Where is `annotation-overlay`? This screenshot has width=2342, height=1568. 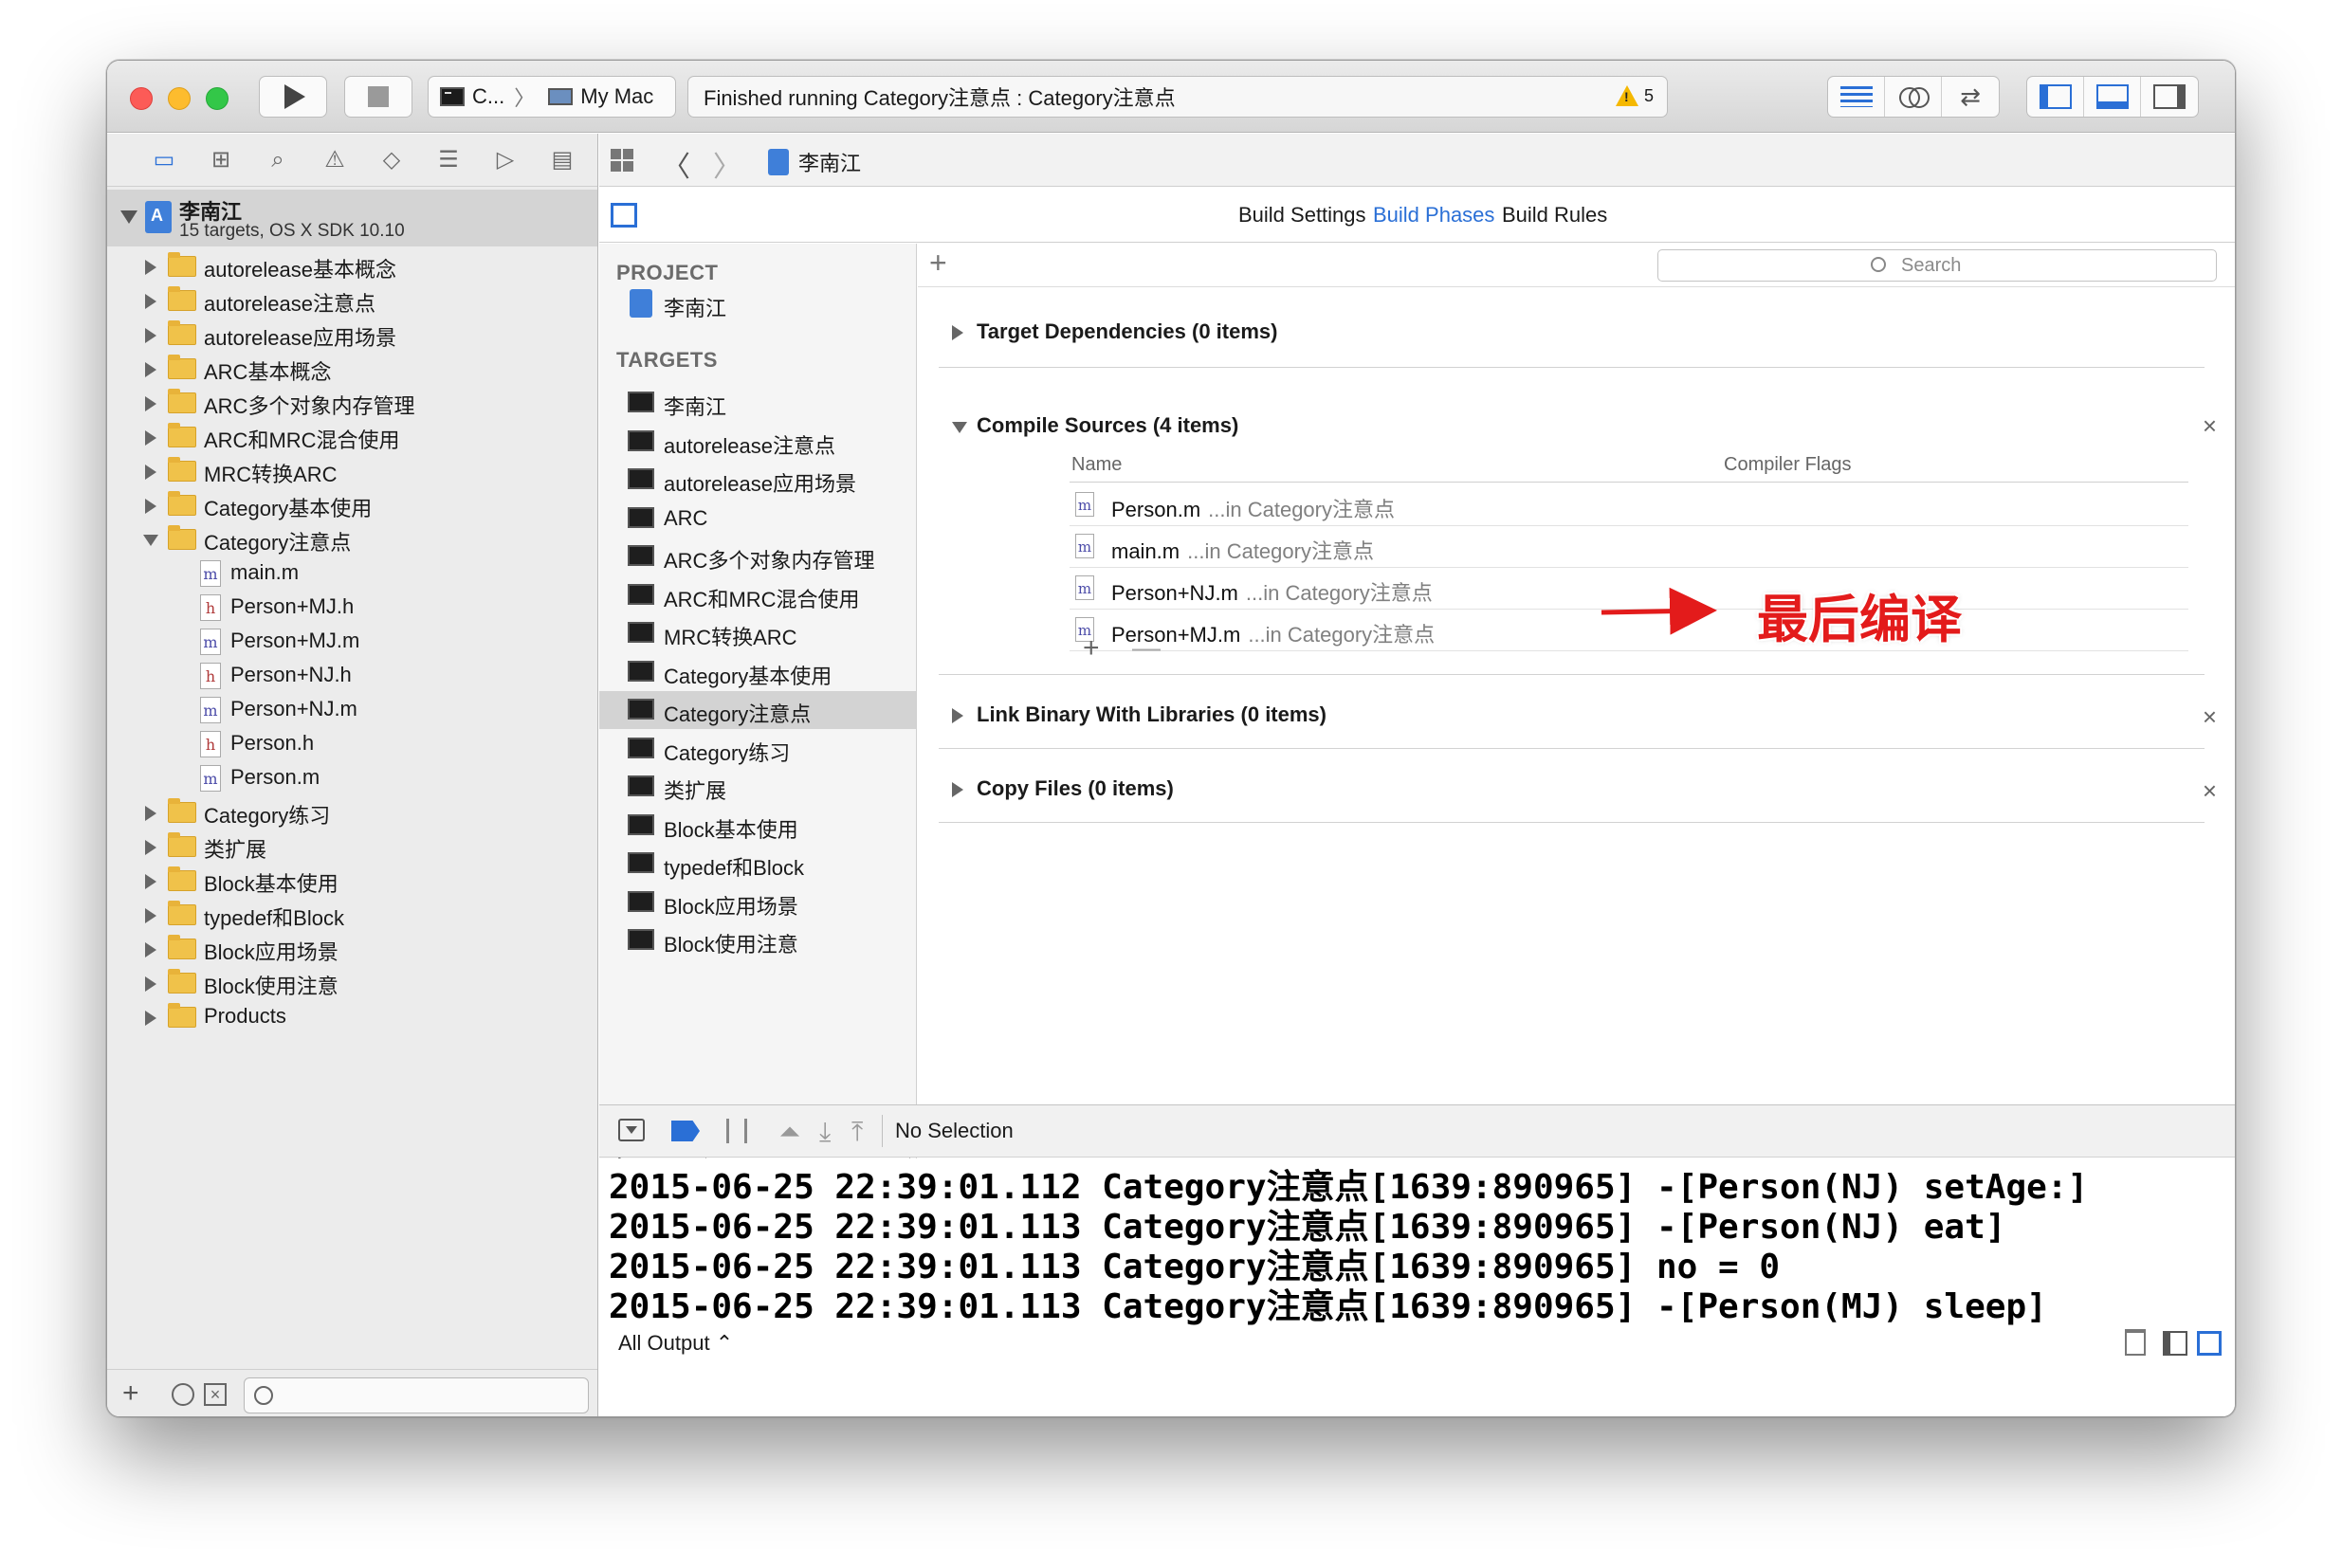 annotation-overlay is located at coordinates (1659, 611).